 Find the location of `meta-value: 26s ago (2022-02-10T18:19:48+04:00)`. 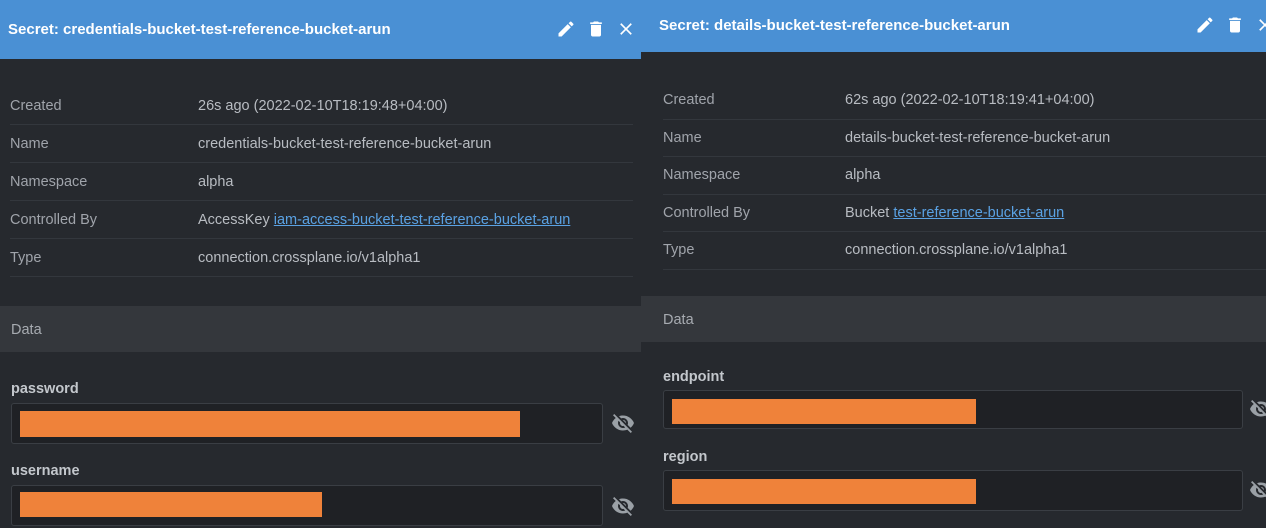

meta-value: 26s ago (2022-02-10T18:19:48+04:00) is located at coordinates (323, 105).